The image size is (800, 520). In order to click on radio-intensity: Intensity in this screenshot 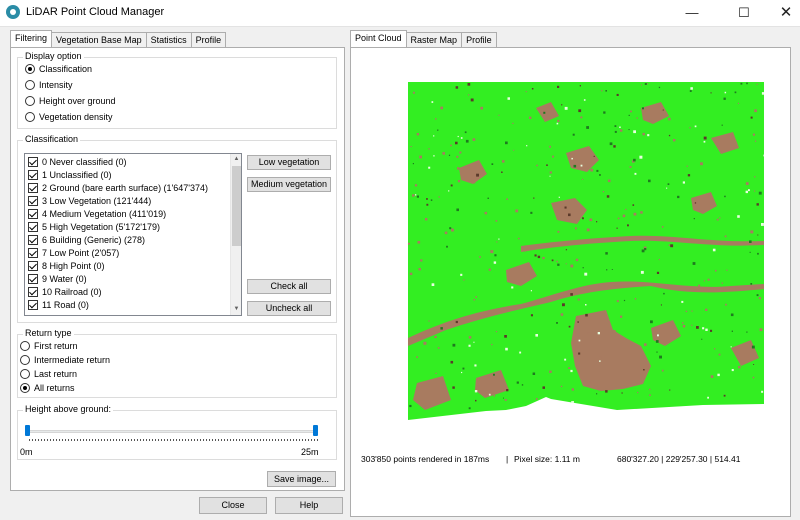, I will do `click(49, 85)`.